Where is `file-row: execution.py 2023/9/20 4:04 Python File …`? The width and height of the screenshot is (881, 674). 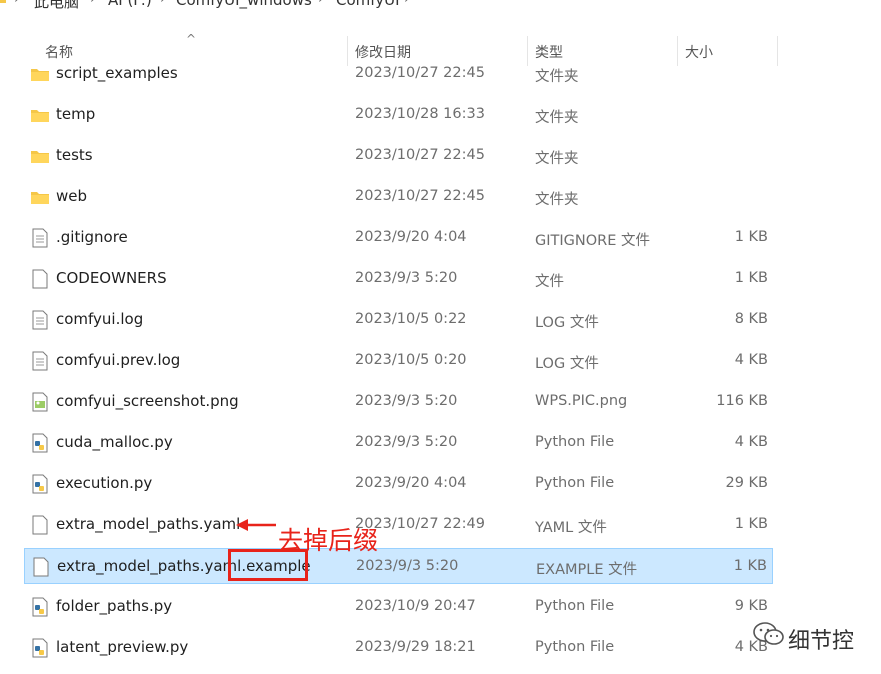 file-row: execution.py 2023/9/20 4:04 Python File … is located at coordinates (398, 484).